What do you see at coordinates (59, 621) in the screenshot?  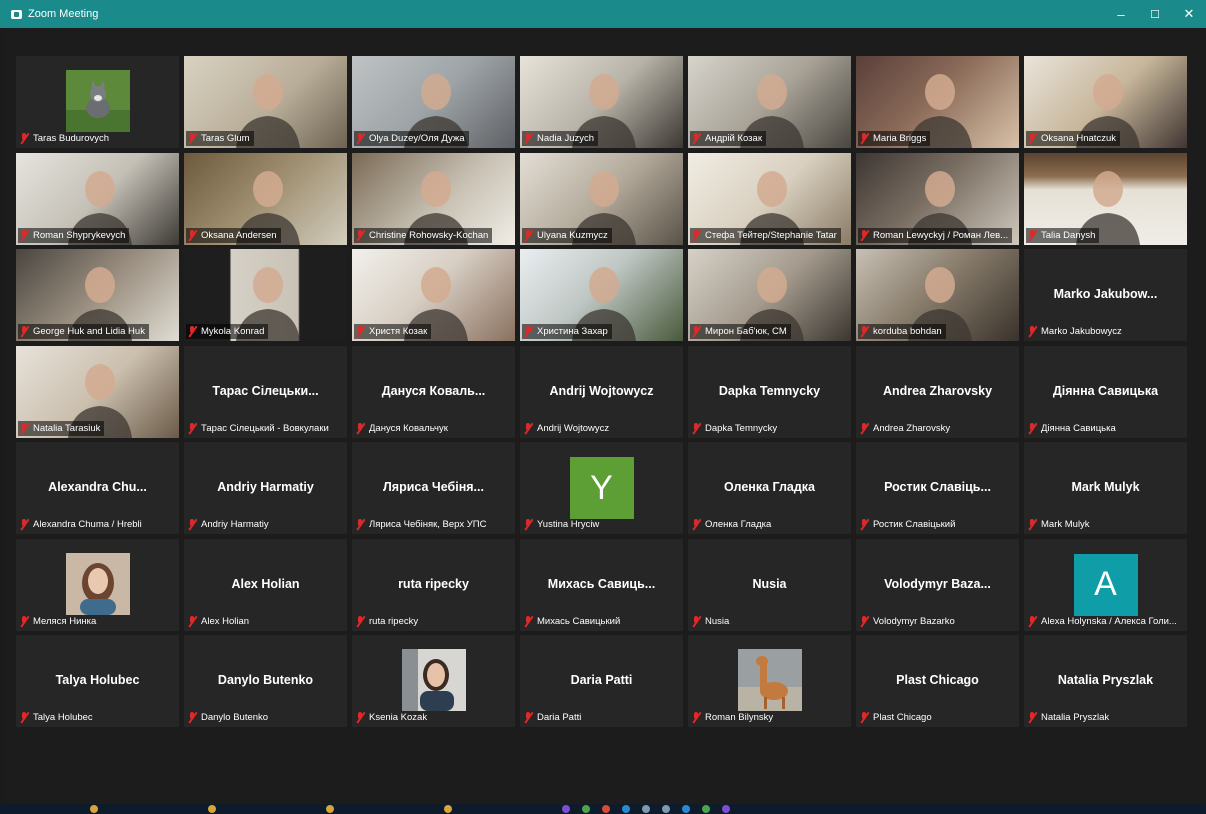 I see `participant-nameplate: Меляся Нинка` at bounding box center [59, 621].